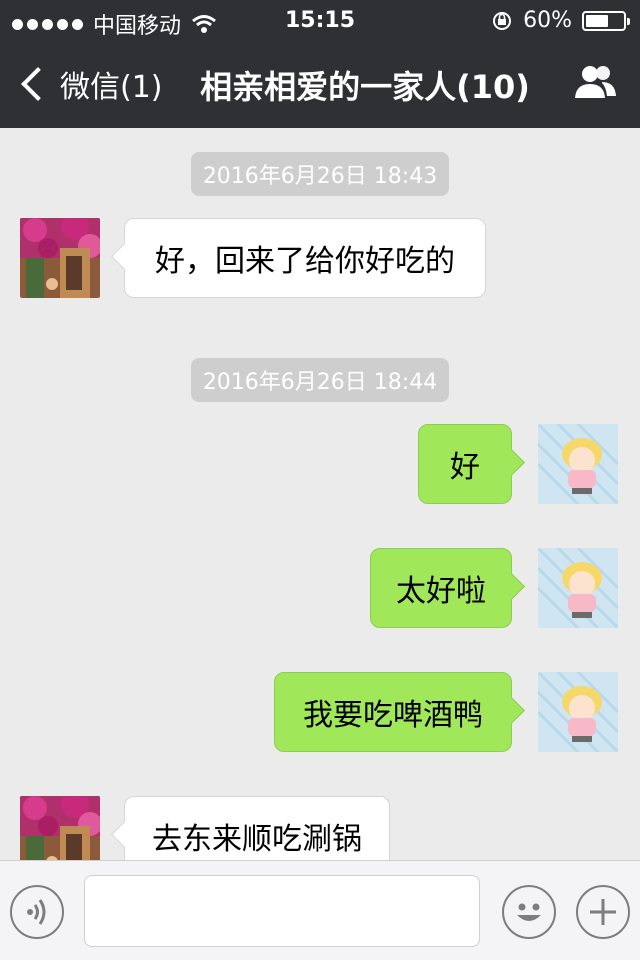  Describe the element at coordinates (597, 20) in the screenshot. I see `battery-fill` at that location.